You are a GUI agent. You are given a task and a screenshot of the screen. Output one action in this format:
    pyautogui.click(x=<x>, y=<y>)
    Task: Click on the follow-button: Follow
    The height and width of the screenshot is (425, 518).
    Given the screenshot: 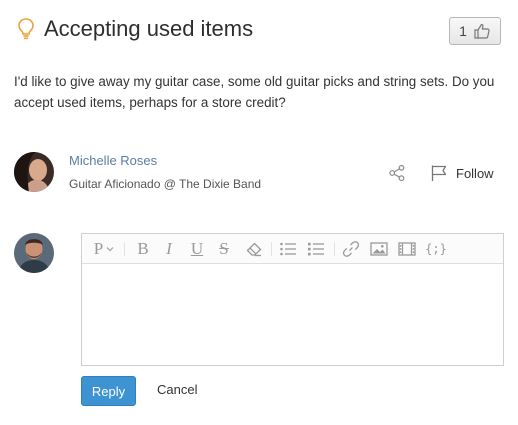 What is the action you would take?
    pyautogui.click(x=462, y=173)
    